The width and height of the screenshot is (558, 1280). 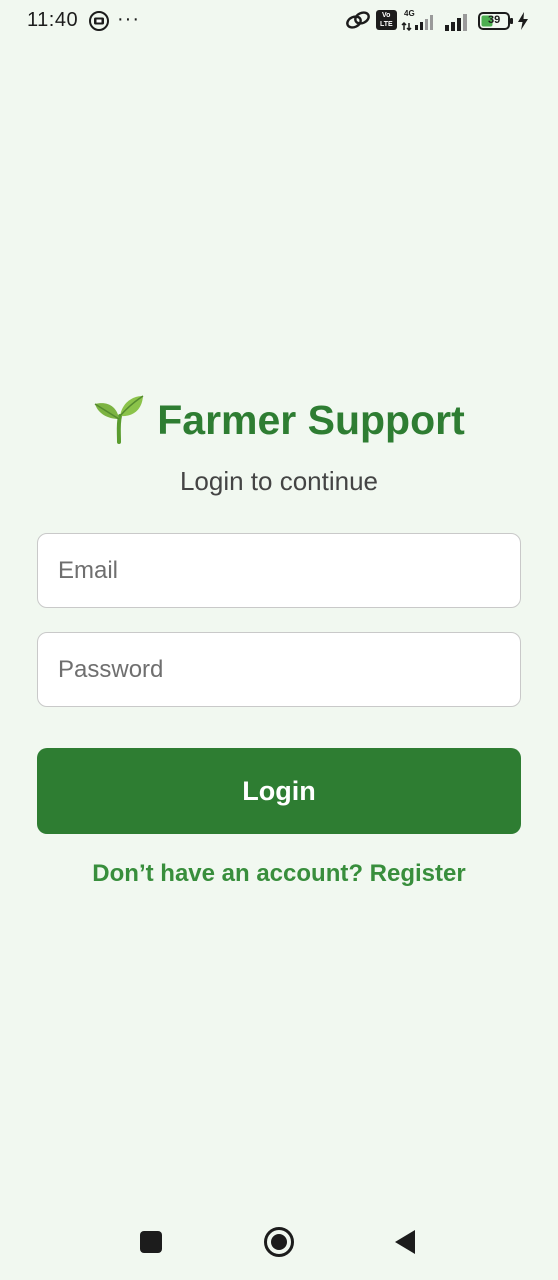 What do you see at coordinates (53, 20) in the screenshot?
I see `status-time: 11:40` at bounding box center [53, 20].